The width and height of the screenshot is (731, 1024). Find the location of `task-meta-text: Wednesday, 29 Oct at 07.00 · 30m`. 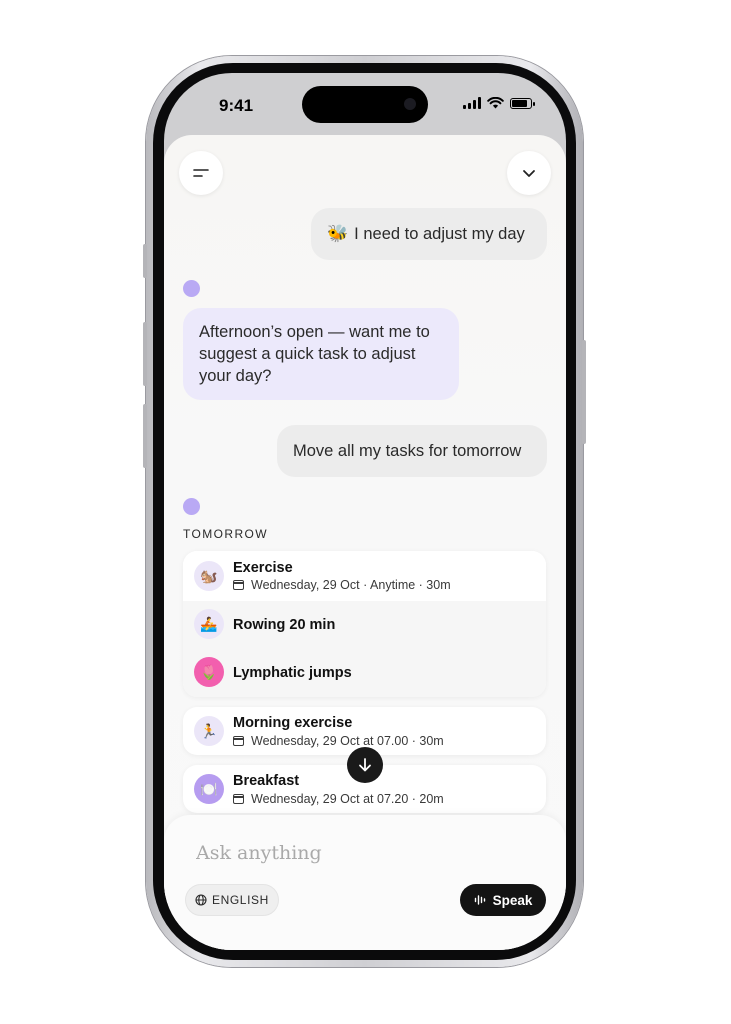

task-meta-text: Wednesday, 29 Oct at 07.00 · 30m is located at coordinates (347, 741).